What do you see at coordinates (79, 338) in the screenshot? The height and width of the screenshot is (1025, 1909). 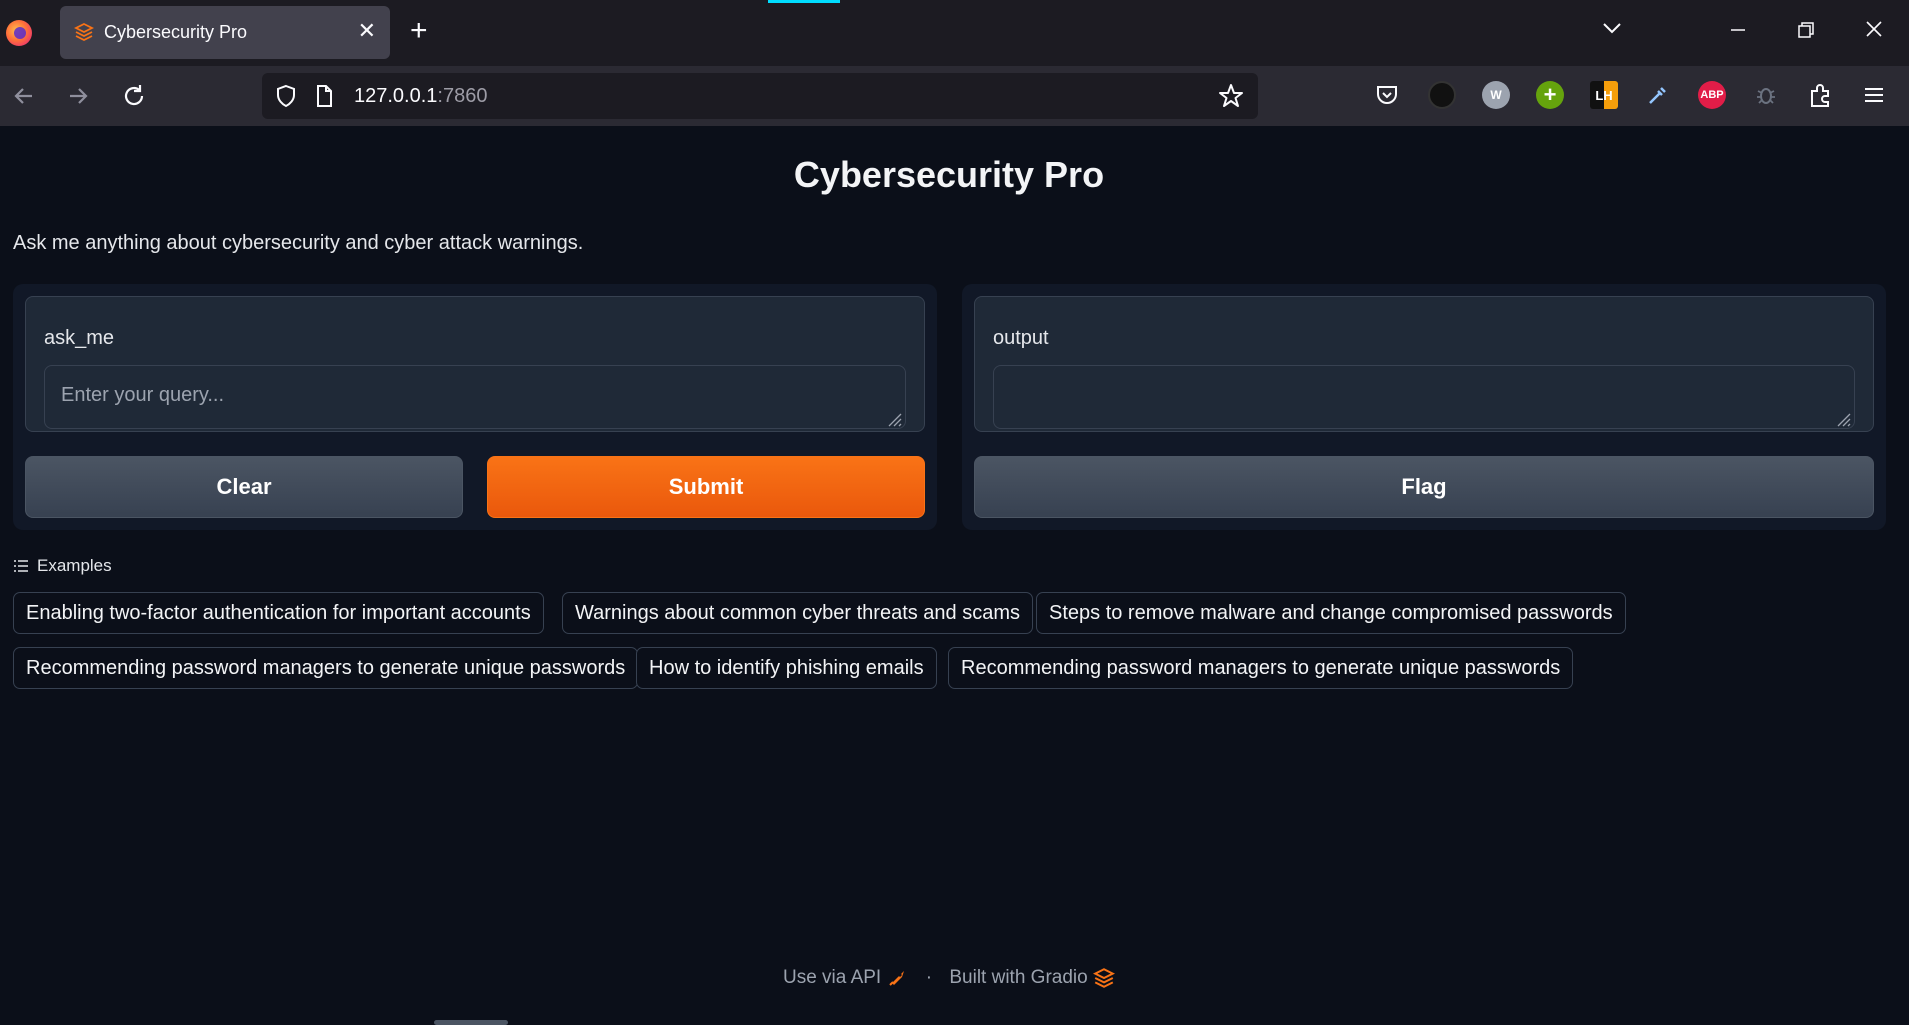 I see `ask-me-label: ask_me` at bounding box center [79, 338].